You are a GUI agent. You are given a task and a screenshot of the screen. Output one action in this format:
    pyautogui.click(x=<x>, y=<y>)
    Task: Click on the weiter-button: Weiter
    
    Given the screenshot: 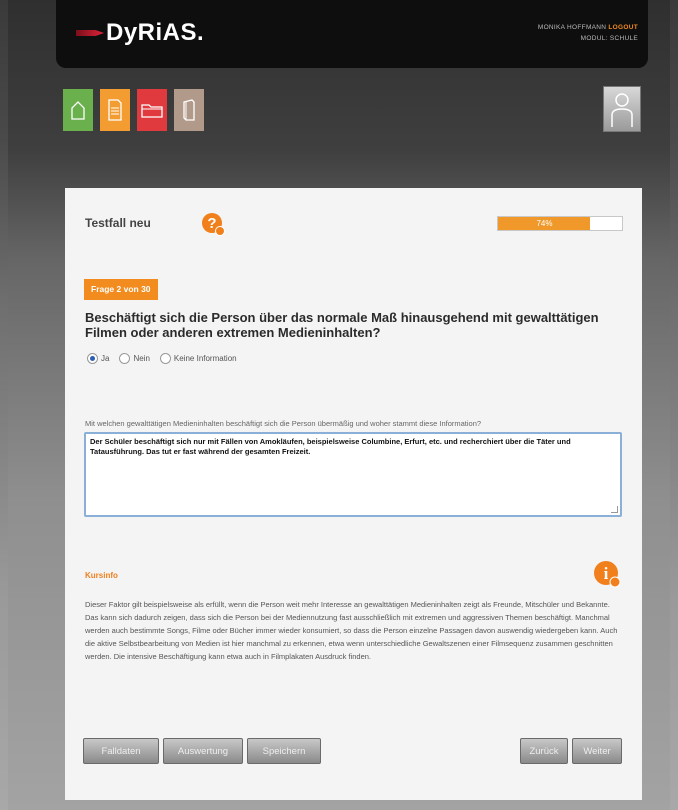 What is the action you would take?
    pyautogui.click(x=597, y=751)
    